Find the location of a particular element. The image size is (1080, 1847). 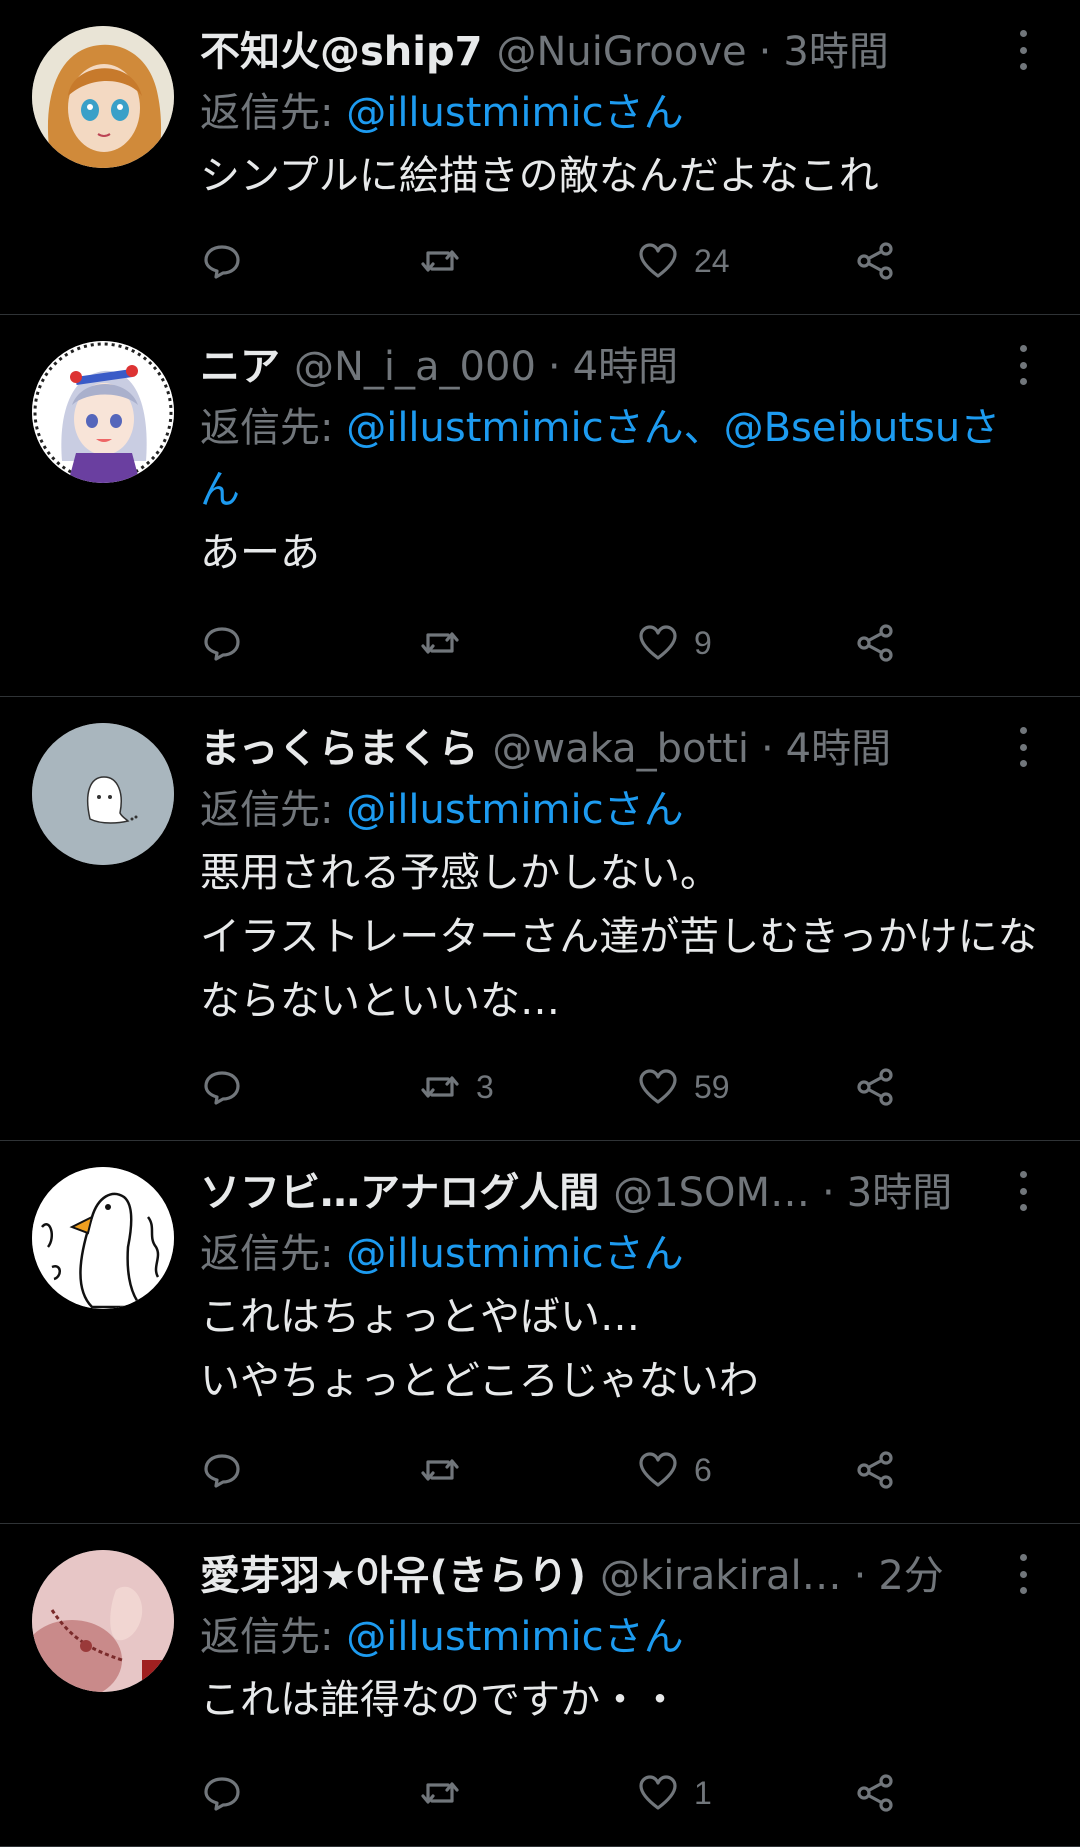

like-count: 6 is located at coordinates (703, 1469).